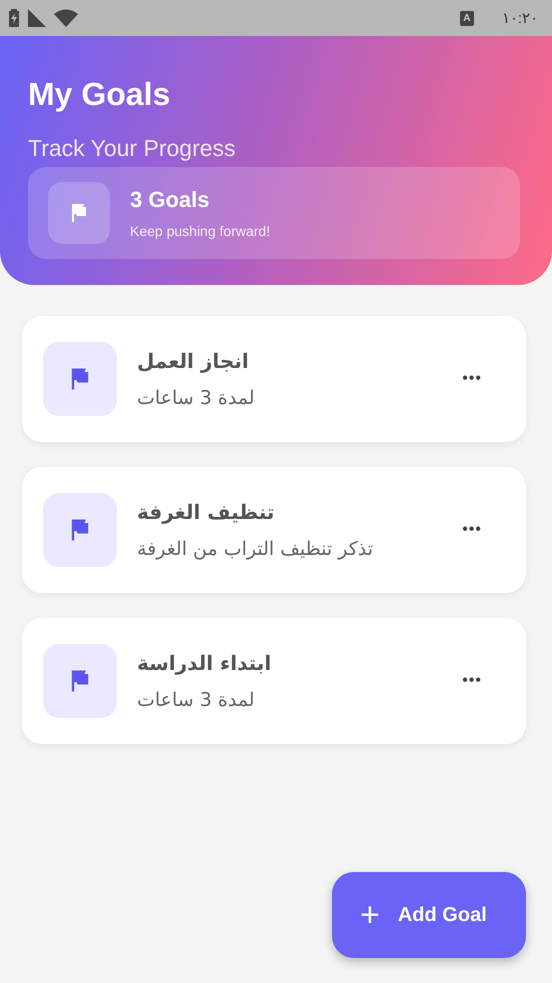 This screenshot has width=552, height=983. What do you see at coordinates (14, 18) in the screenshot?
I see `battery-icon` at bounding box center [14, 18].